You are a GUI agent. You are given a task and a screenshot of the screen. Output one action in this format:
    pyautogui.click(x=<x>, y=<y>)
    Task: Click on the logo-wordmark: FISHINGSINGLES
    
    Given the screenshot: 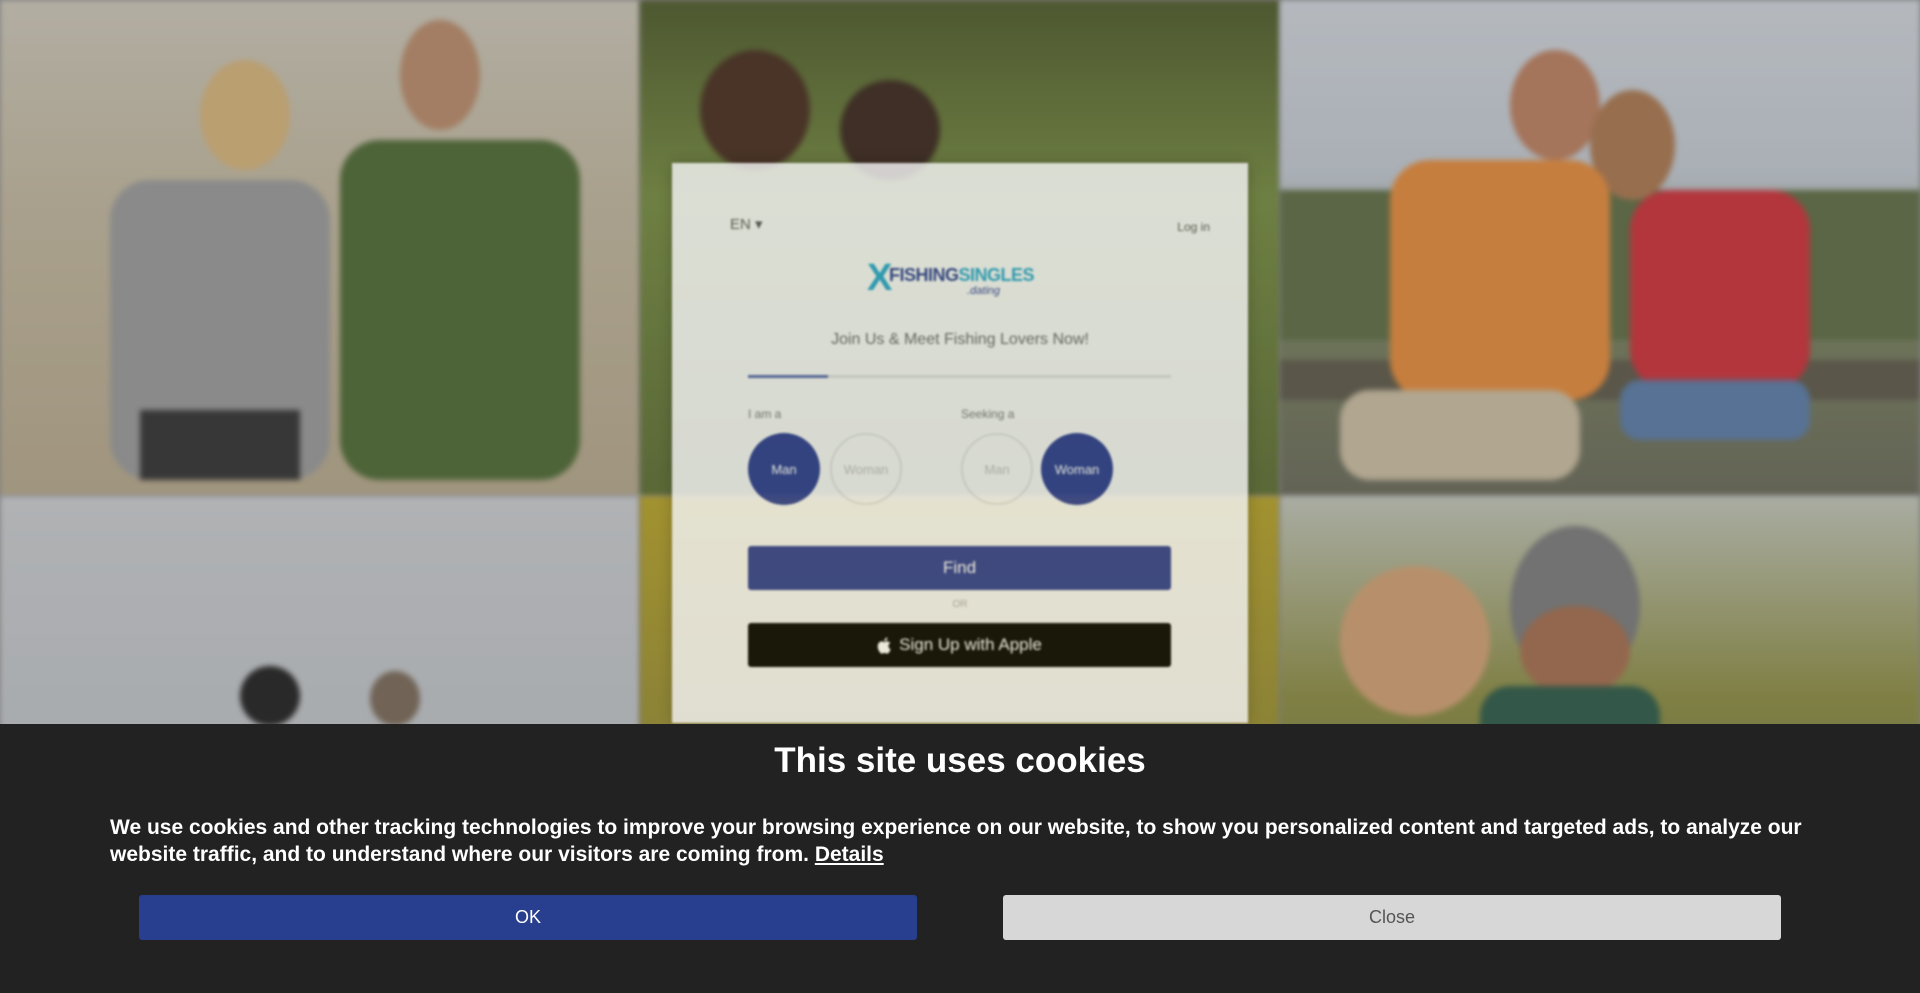 What is the action you would take?
    pyautogui.click(x=962, y=275)
    